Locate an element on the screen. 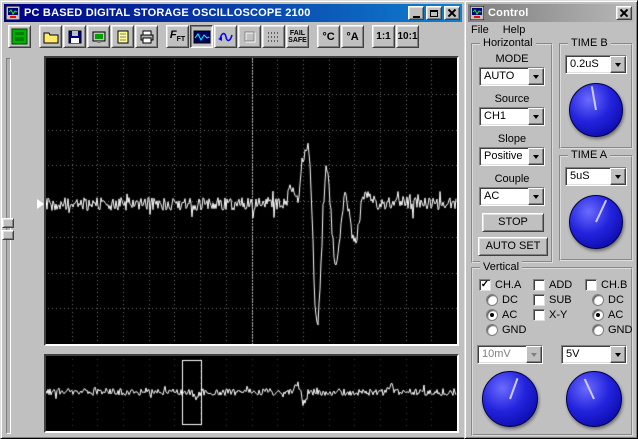  time-a-dropdown-button is located at coordinates (618, 176).